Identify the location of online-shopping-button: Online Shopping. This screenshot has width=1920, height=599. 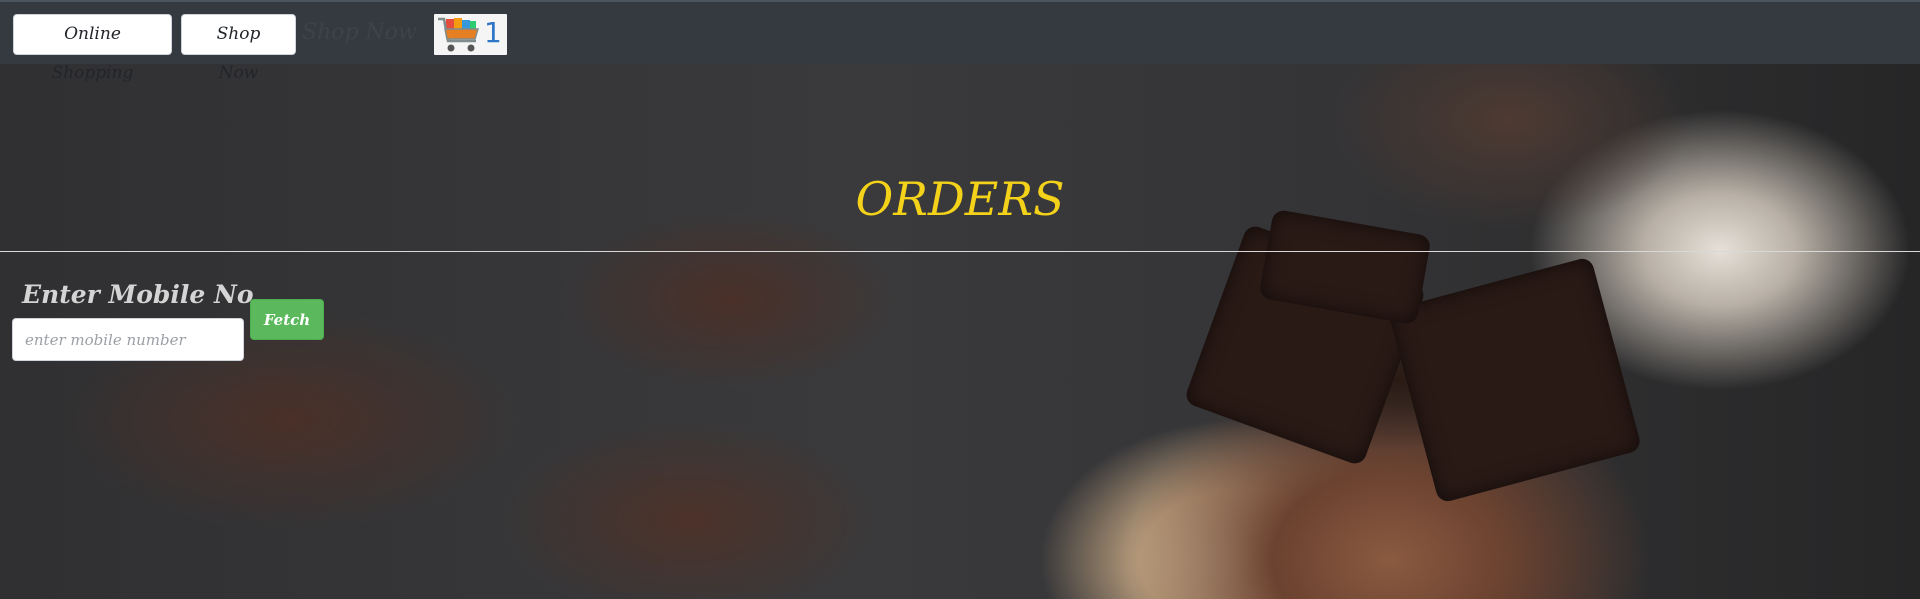
(92, 48).